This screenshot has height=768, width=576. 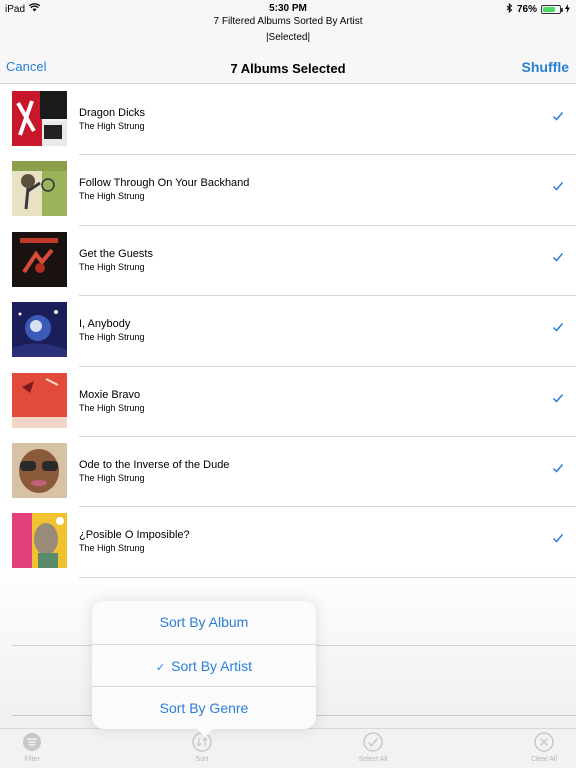 What do you see at coordinates (544, 742) in the screenshot?
I see `x-circle-icon` at bounding box center [544, 742].